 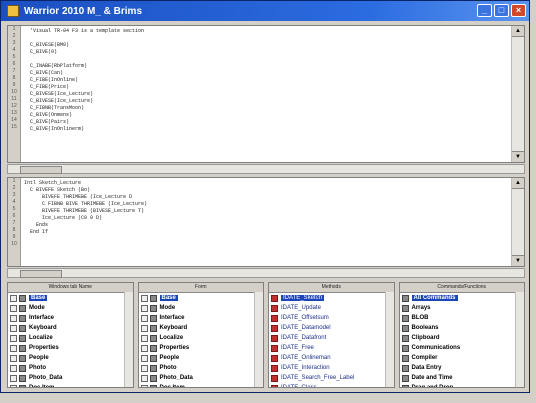 What do you see at coordinates (331, 378) in the screenshot?
I see `list-item: IDATE_Search_Free_Label` at bounding box center [331, 378].